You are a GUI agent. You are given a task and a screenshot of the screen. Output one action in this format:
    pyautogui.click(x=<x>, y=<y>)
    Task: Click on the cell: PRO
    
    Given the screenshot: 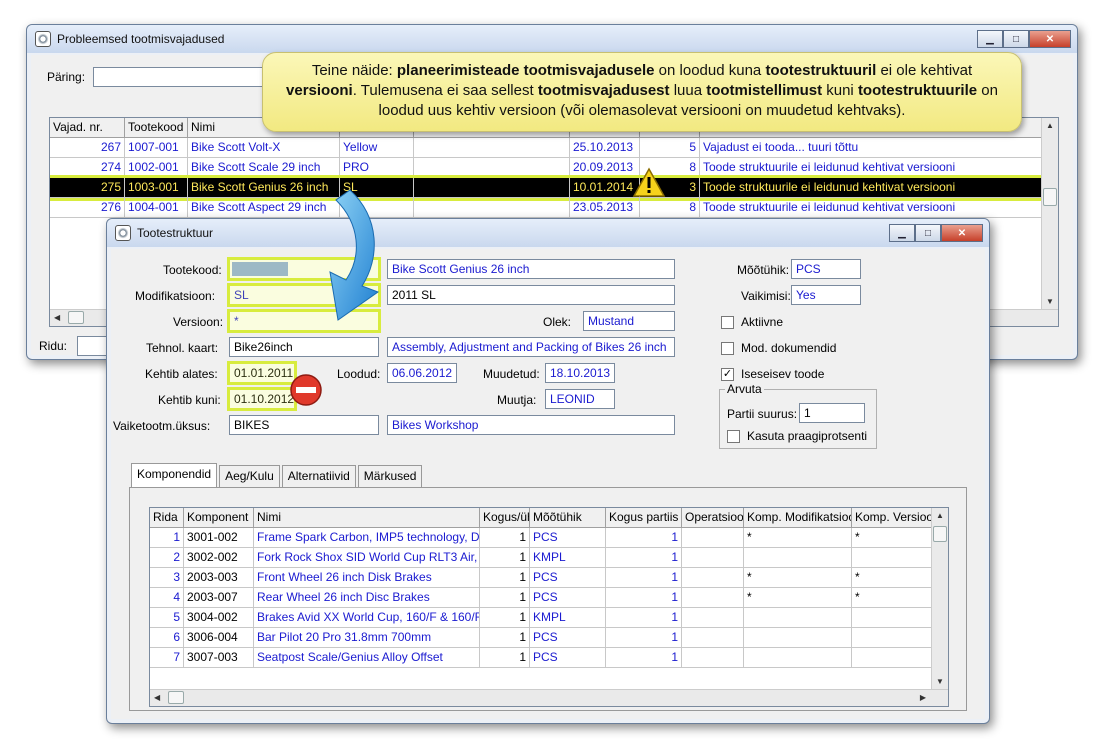 What is the action you would take?
    pyautogui.click(x=377, y=168)
    